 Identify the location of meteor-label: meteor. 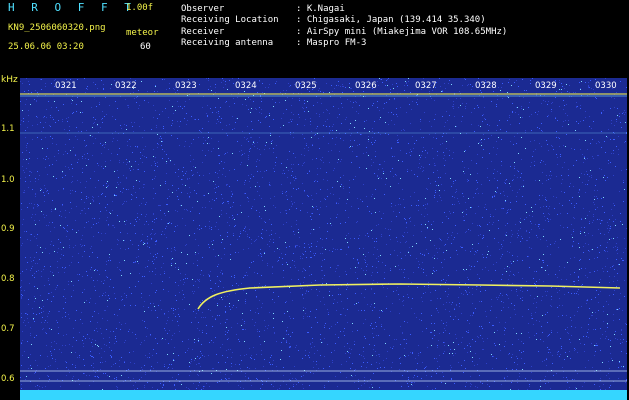
(142, 33).